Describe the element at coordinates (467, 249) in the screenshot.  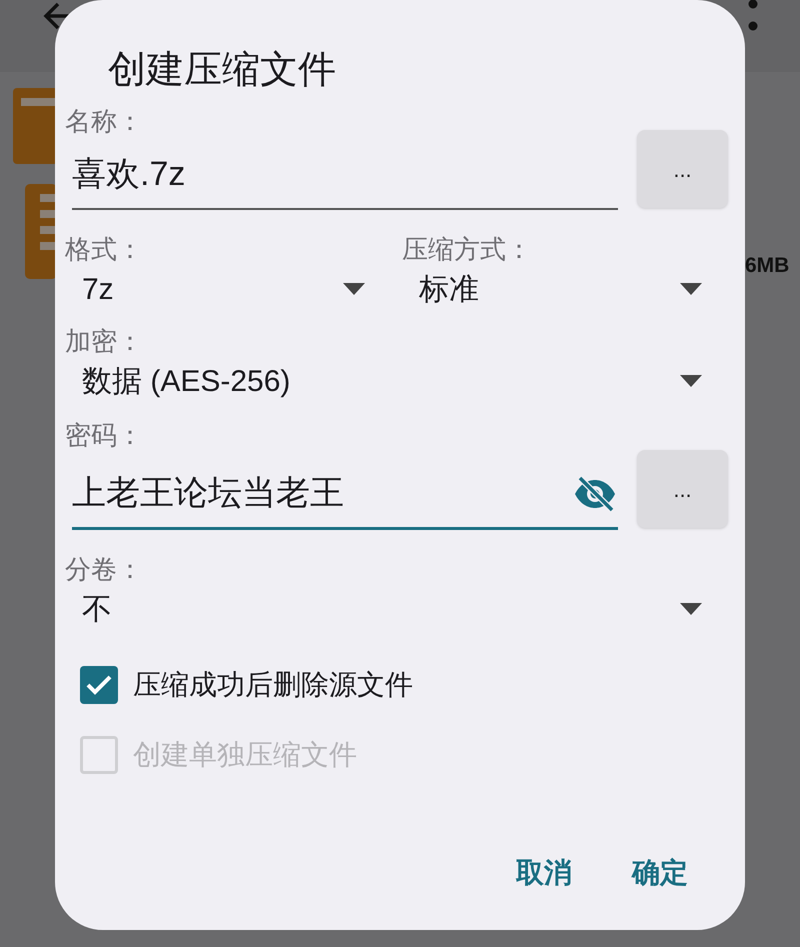
I see `field-label: 压缩方式：` at that location.